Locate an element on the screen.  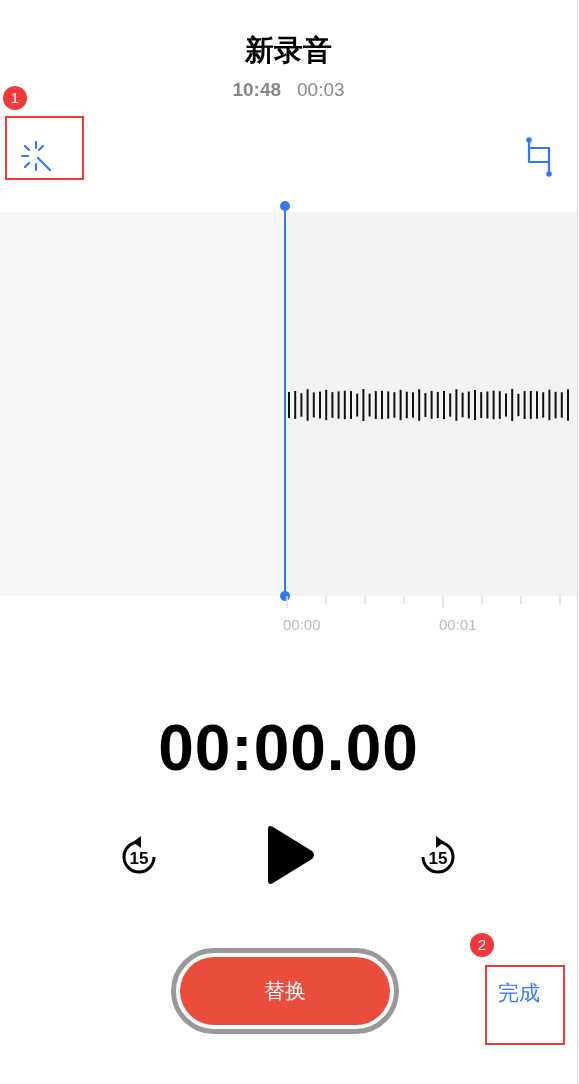
recording-duration: 00:03 is located at coordinates (321, 90).